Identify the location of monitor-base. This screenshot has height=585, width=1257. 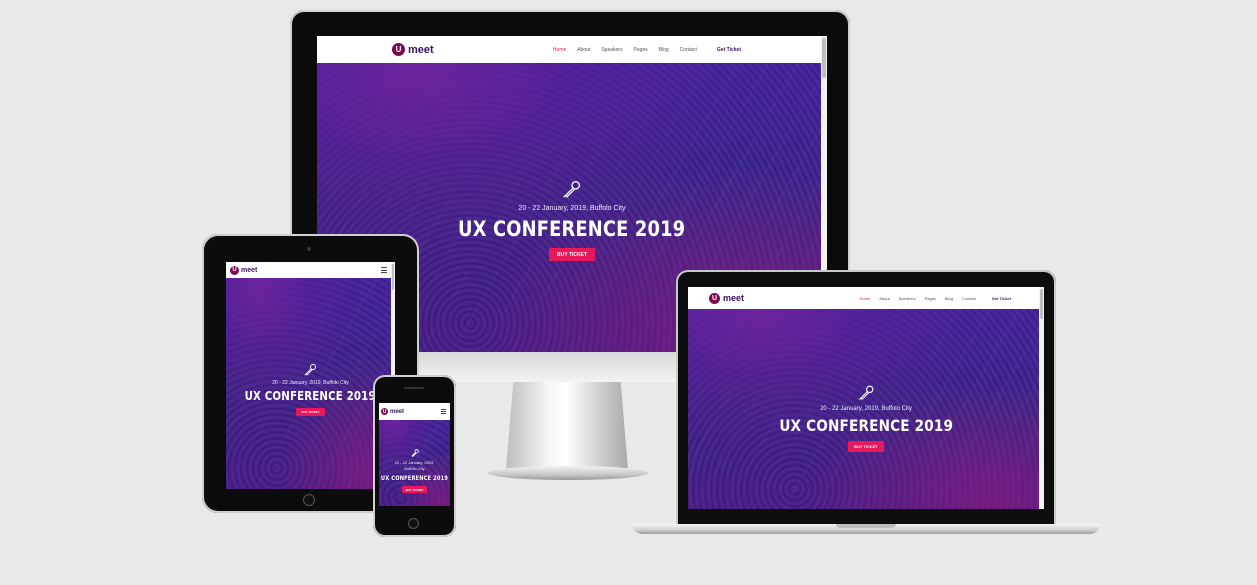
(568, 473).